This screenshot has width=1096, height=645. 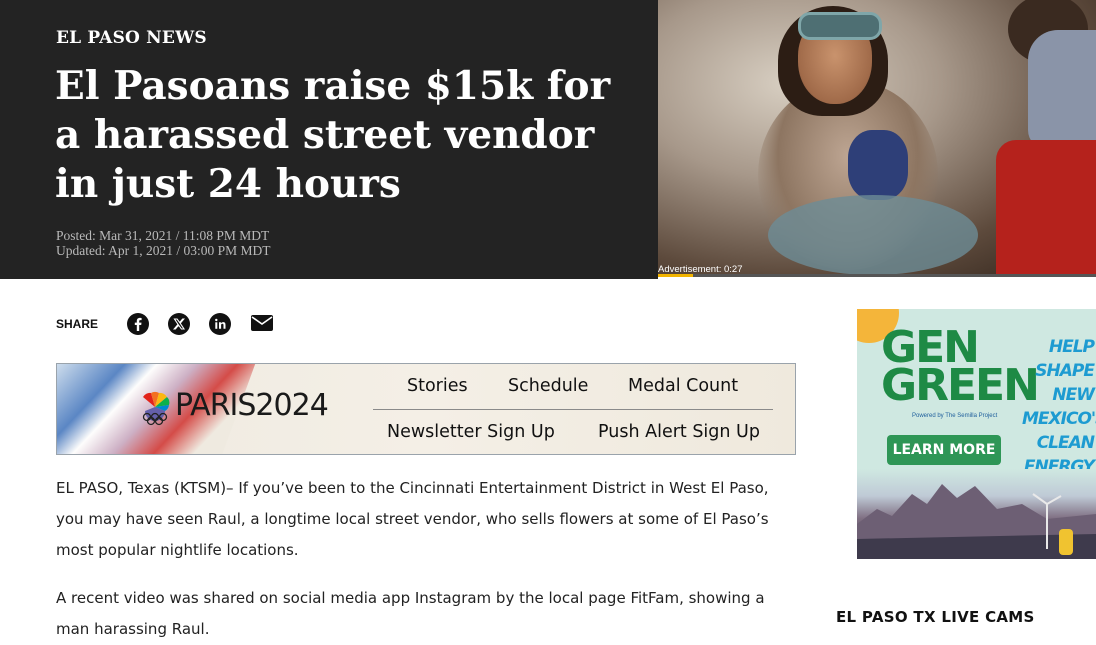 I want to click on facebook-icon, so click(x=138, y=324).